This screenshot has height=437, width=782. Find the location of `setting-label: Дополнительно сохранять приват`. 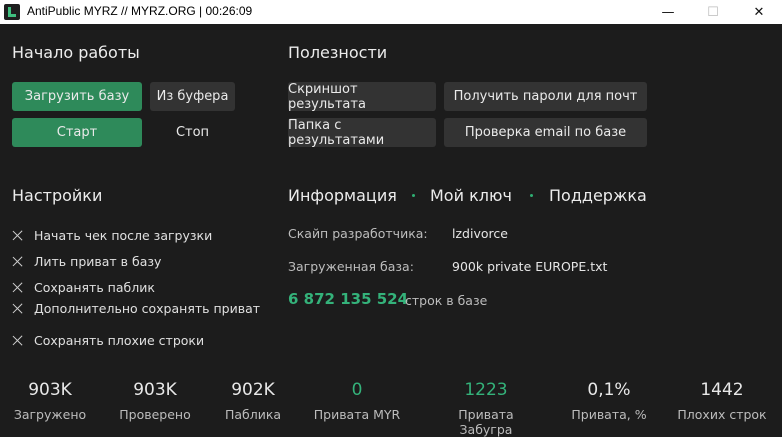

setting-label: Дополнительно сохранять приват is located at coordinates (147, 308).